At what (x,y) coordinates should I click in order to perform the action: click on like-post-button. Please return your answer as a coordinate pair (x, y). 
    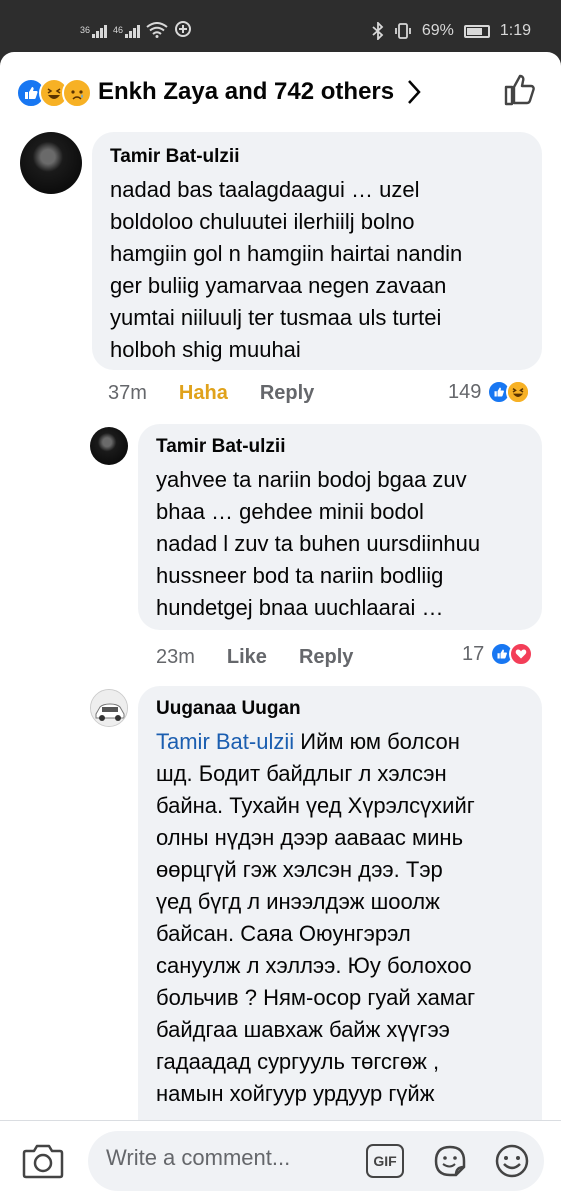
    Looking at the image, I should click on (520, 90).